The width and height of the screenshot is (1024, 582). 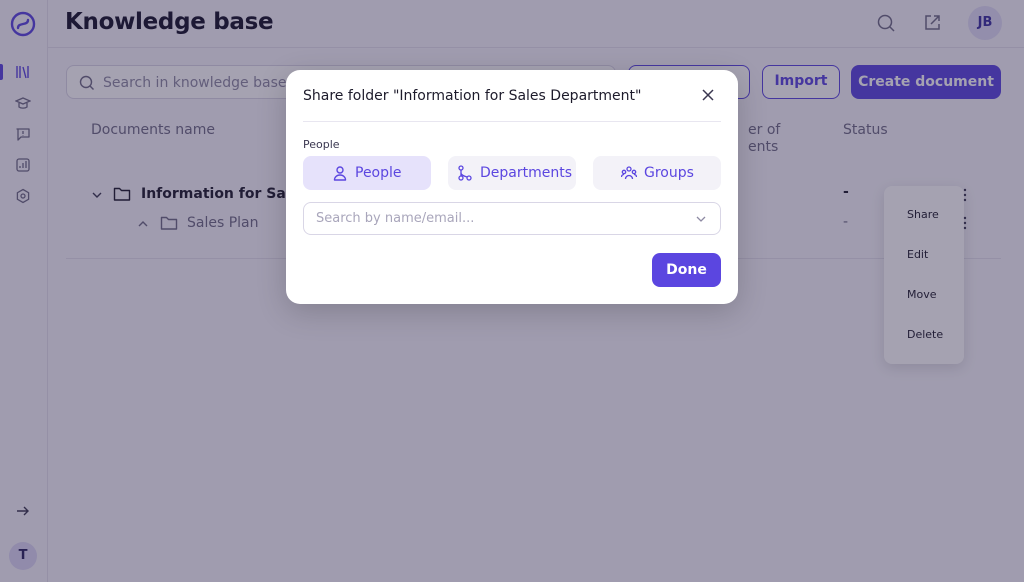 What do you see at coordinates (340, 173) in the screenshot?
I see `person-icon` at bounding box center [340, 173].